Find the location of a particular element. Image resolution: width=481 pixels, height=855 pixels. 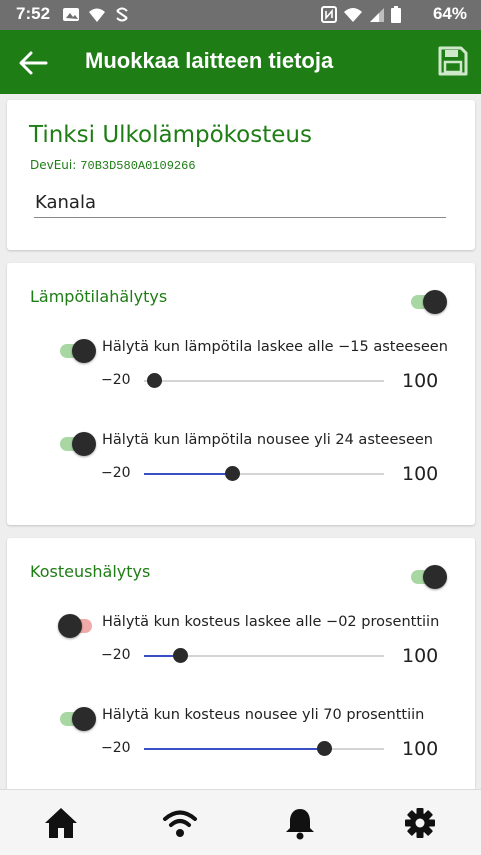

arrow-back-icon is located at coordinates (33, 63).